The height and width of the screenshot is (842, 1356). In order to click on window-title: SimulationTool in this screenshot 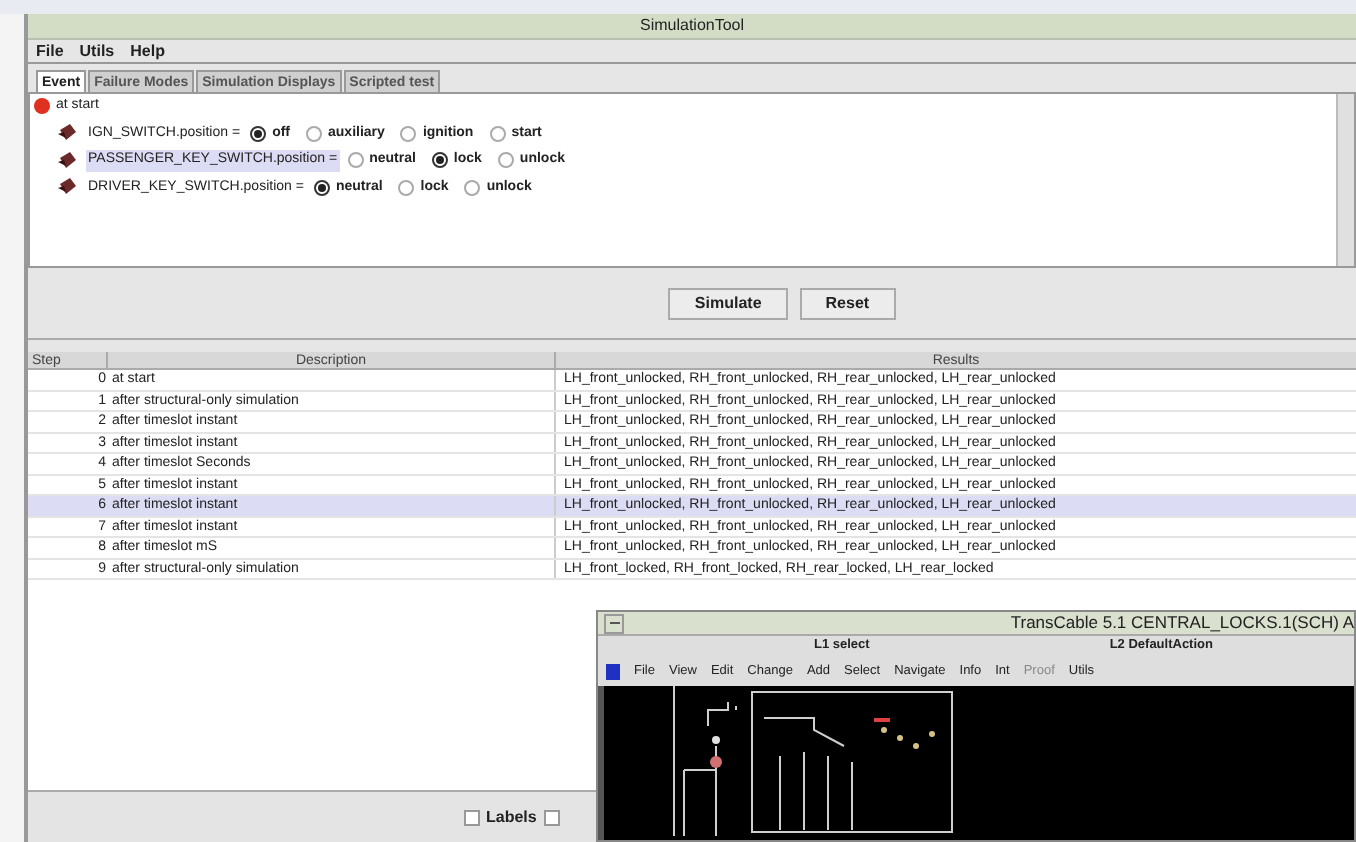, I will do `click(692, 26)`.